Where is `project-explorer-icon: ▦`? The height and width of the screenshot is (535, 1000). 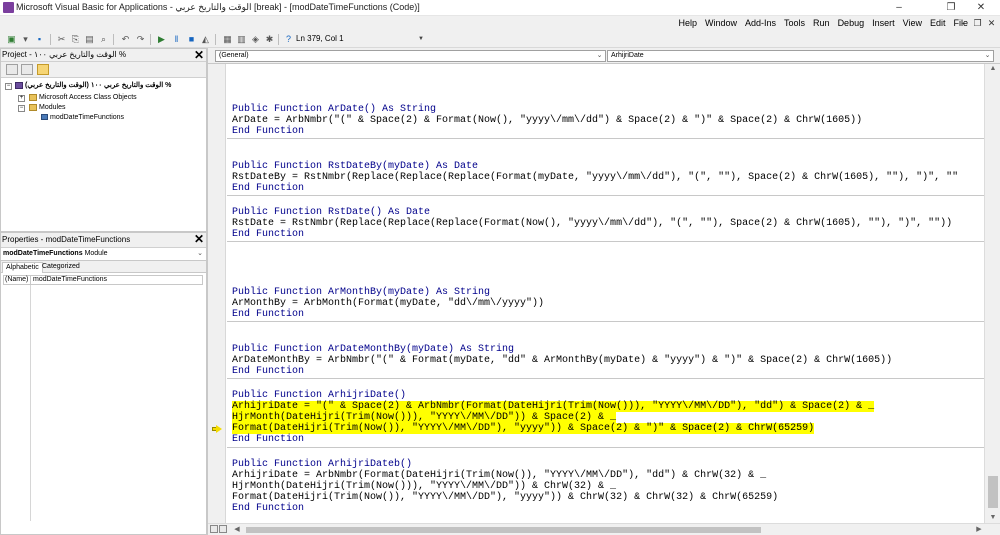
project-explorer-icon: ▦ is located at coordinates (227, 39).